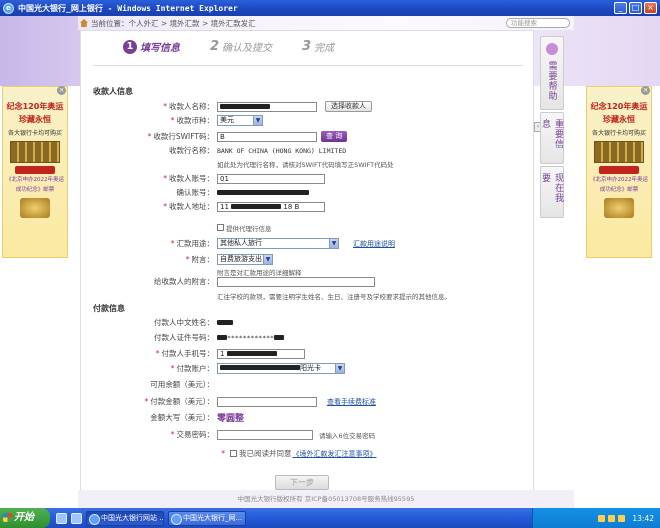  What do you see at coordinates (76, 518) in the screenshot?
I see `ie-launch-icon` at bounding box center [76, 518].